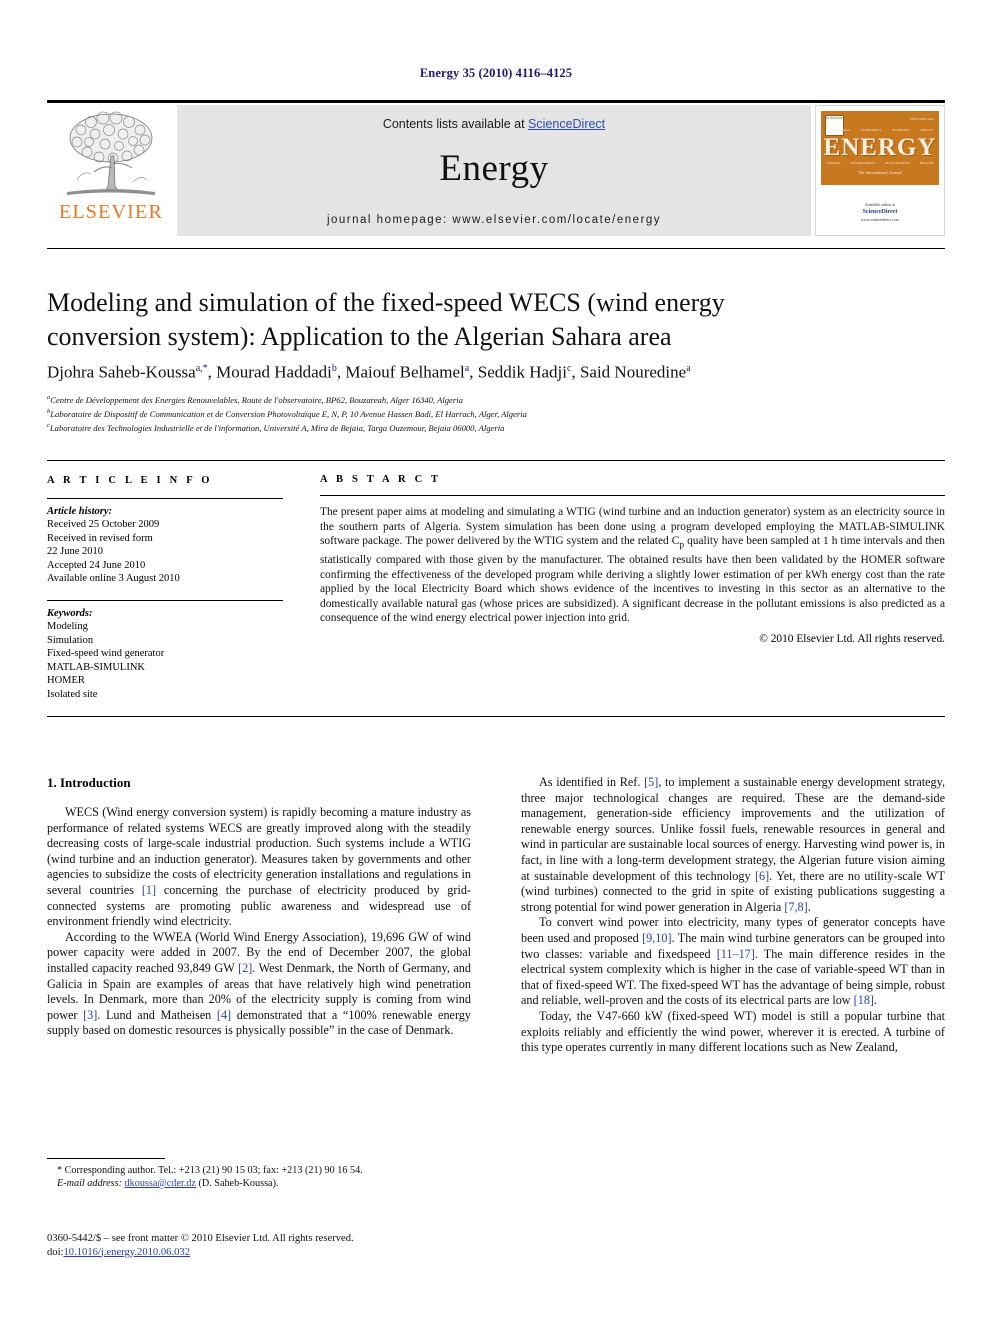 The height and width of the screenshot is (1323, 992). What do you see at coordinates (149, 890) in the screenshot?
I see `citation-link: [1]` at bounding box center [149, 890].